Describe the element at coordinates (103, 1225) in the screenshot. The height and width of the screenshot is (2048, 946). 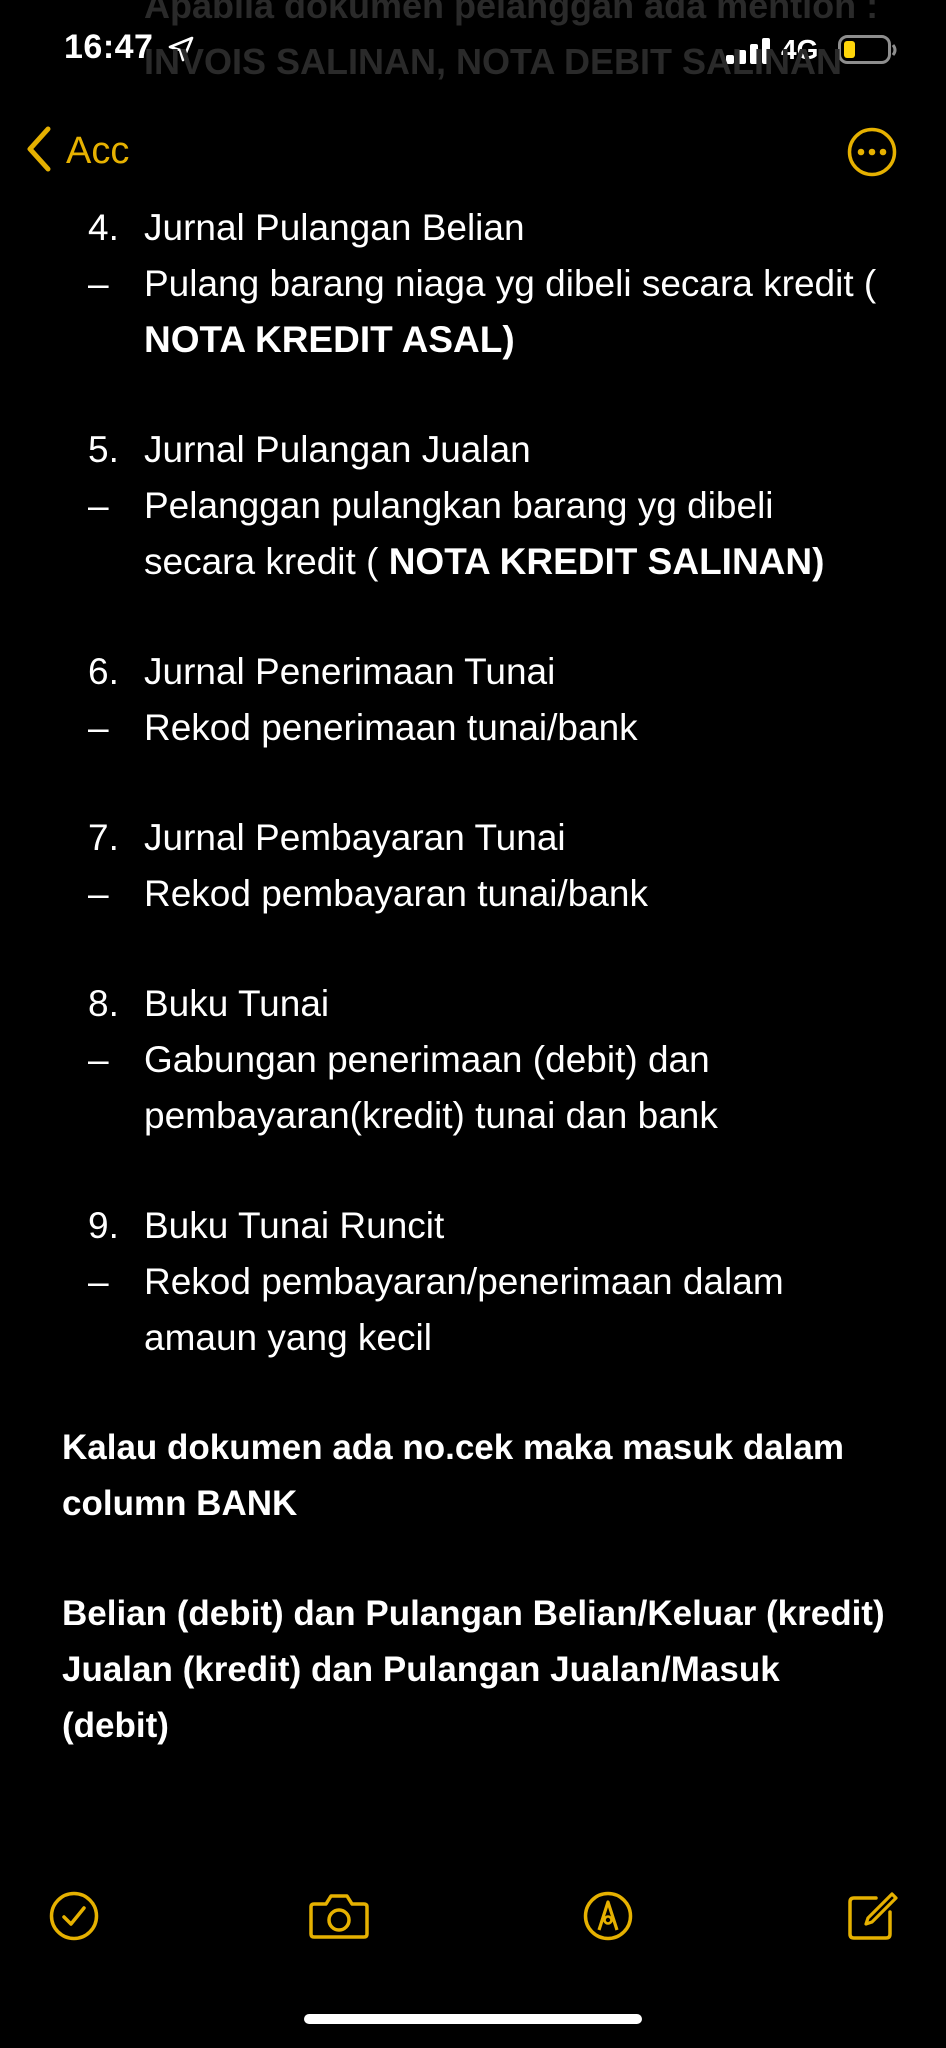
I see `item-number: 9.` at that location.